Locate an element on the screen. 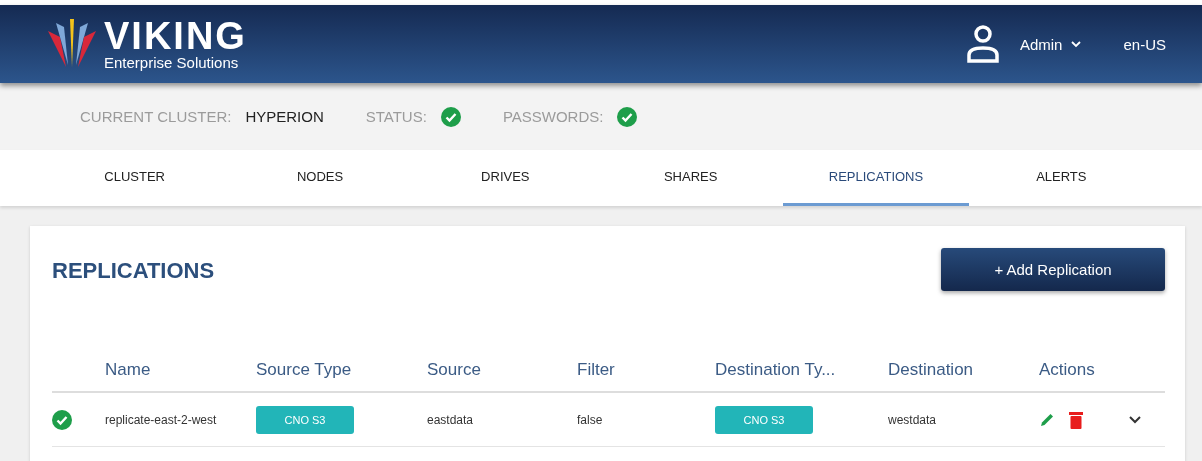  panel-title: REPLICATIONS is located at coordinates (133, 270).